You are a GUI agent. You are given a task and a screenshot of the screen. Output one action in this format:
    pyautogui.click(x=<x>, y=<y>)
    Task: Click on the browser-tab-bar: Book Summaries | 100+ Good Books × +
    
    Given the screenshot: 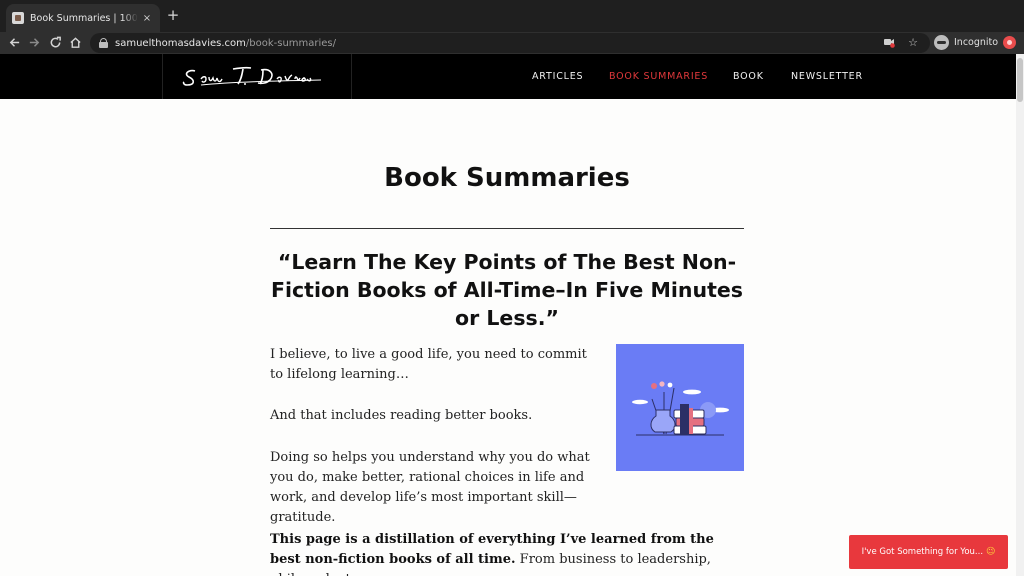 What is the action you would take?
    pyautogui.click(x=512, y=16)
    